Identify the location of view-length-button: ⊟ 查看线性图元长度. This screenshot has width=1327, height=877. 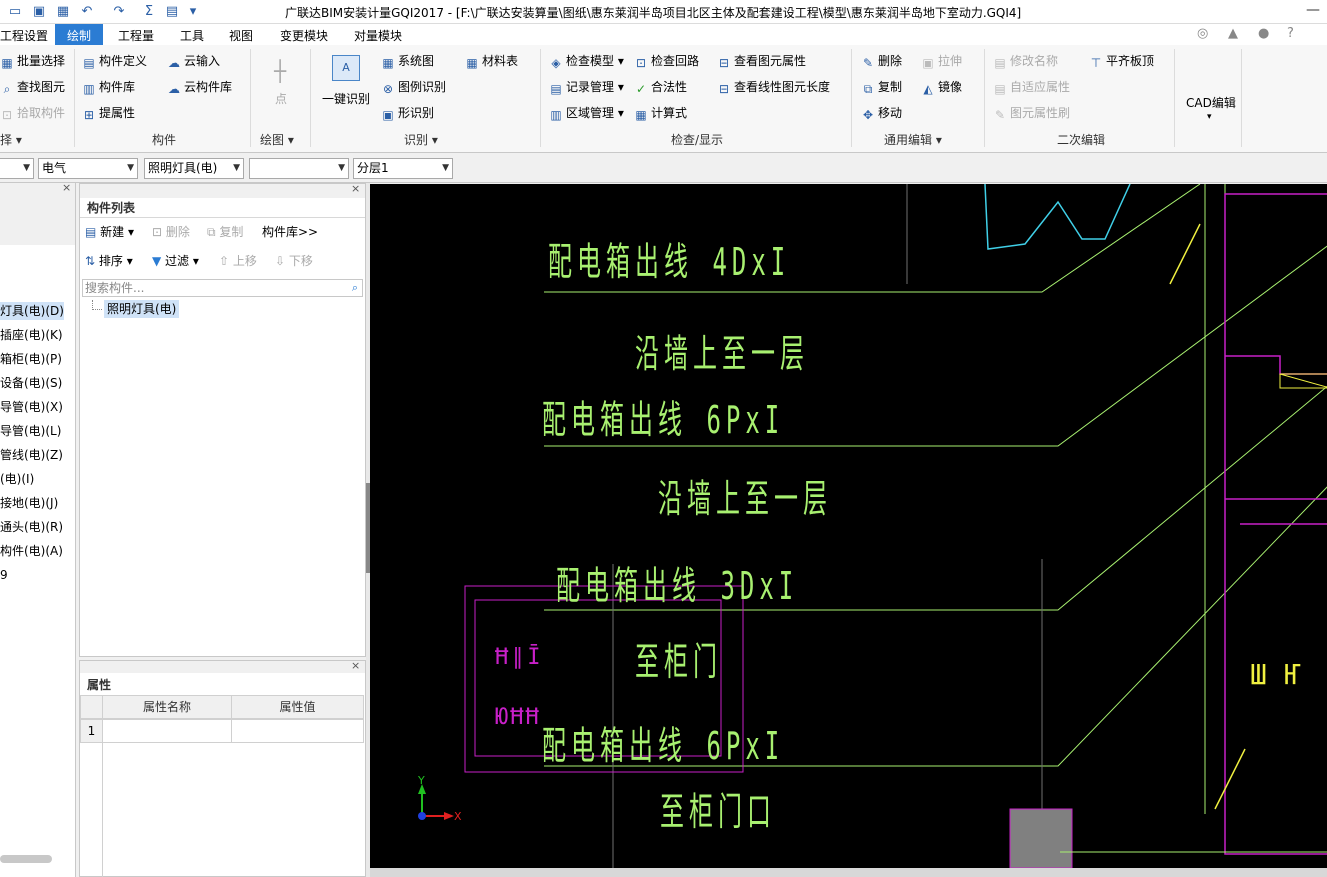
(773, 87).